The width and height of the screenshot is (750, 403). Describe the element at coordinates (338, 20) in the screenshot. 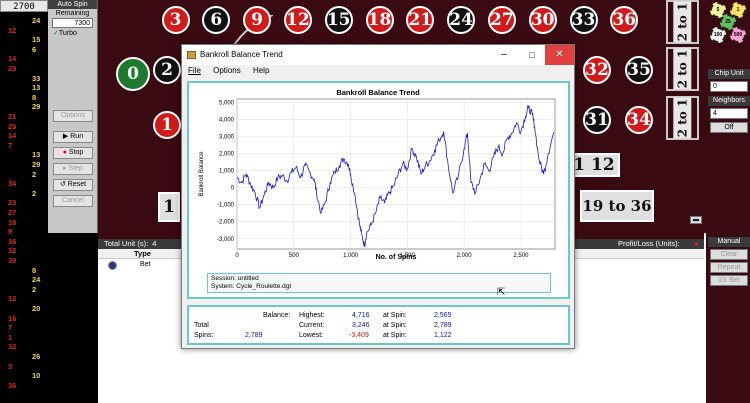

I see `number-cell-15: 15` at that location.